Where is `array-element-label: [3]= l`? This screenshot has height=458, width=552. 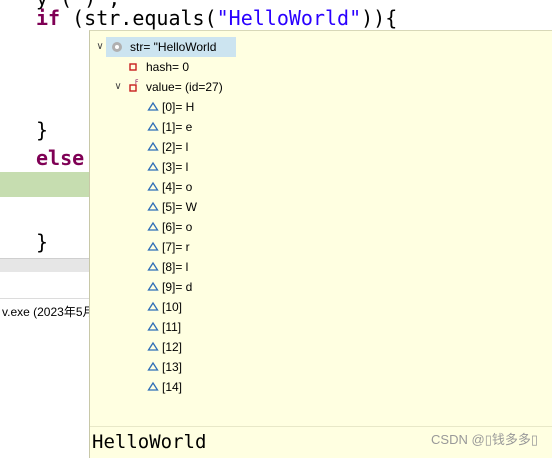 array-element-label: [3]= l is located at coordinates (175, 167).